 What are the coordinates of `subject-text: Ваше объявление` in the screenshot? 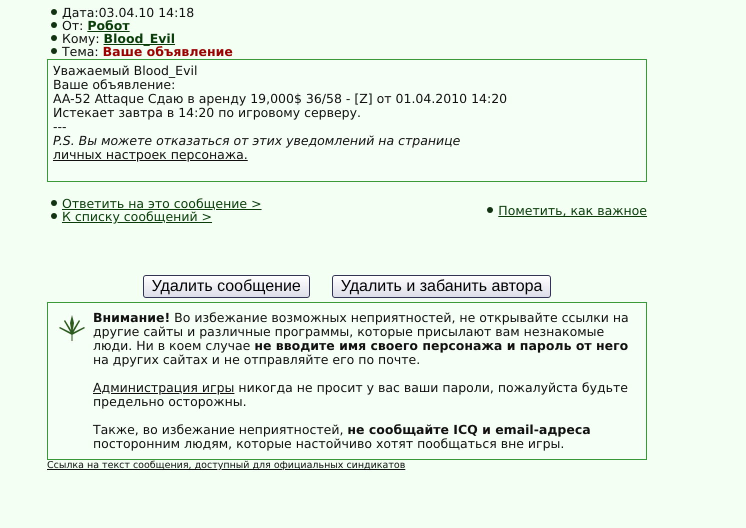 It's located at (167, 51).